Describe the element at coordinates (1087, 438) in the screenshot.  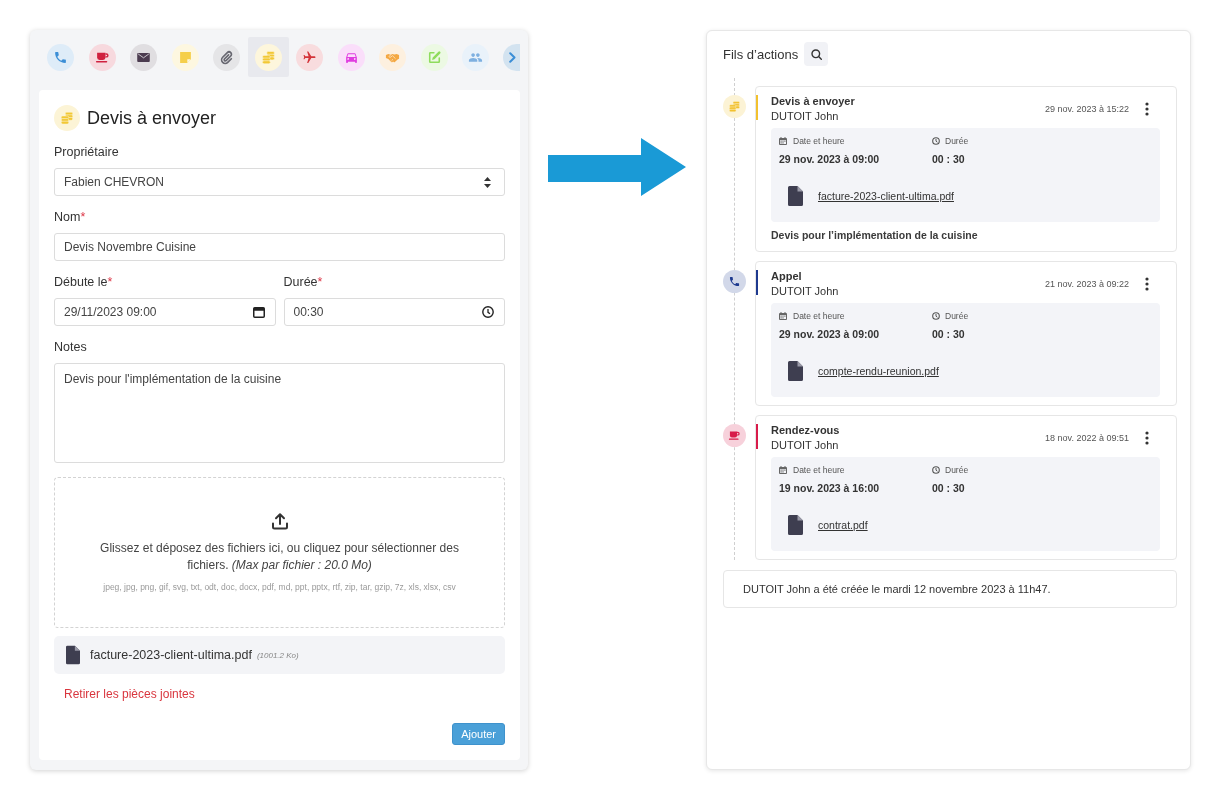
I see `activity-timestamp: 18 nov. 2022 à 09:51` at that location.